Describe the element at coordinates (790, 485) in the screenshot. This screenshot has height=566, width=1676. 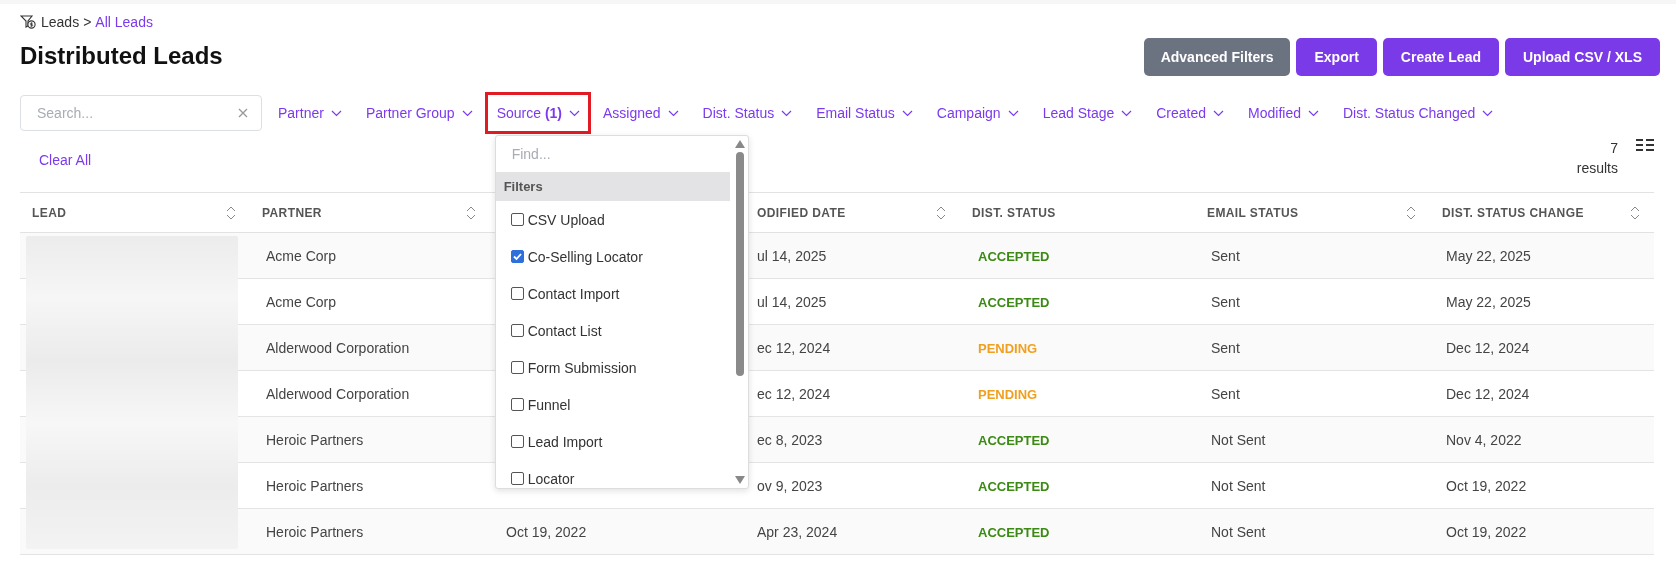
I see `table-cell: ov 9, 2023` at that location.